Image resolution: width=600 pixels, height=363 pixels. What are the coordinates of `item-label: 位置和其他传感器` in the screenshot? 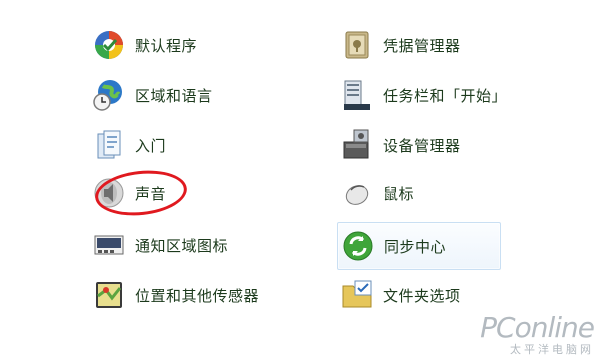 It's located at (197, 295).